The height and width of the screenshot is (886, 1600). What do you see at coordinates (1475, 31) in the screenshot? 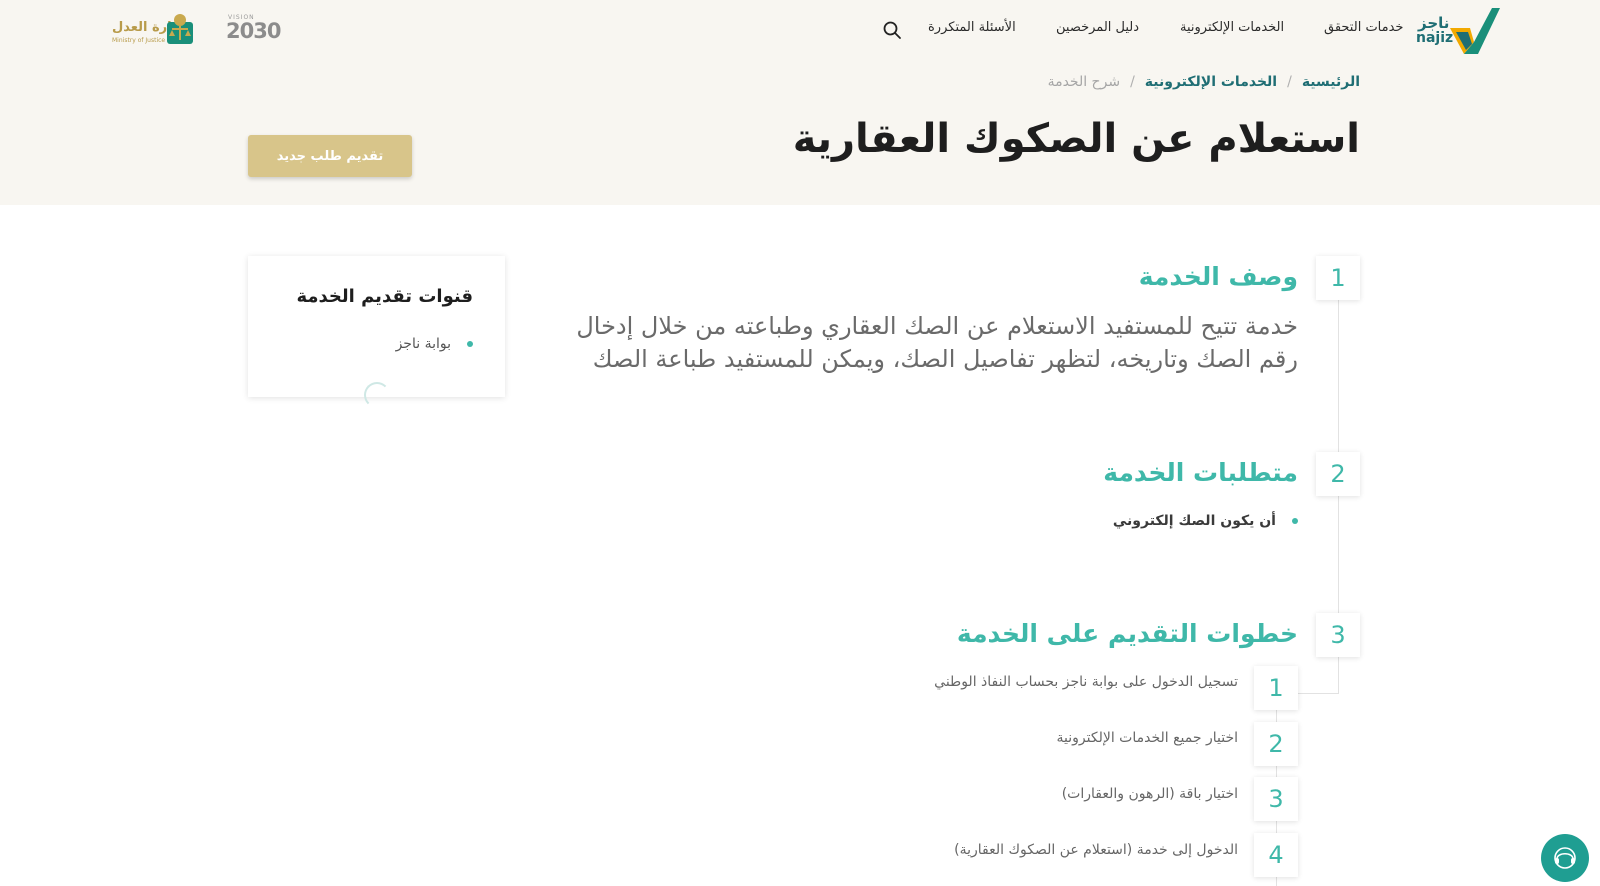
I see `najiz-check-icon` at bounding box center [1475, 31].